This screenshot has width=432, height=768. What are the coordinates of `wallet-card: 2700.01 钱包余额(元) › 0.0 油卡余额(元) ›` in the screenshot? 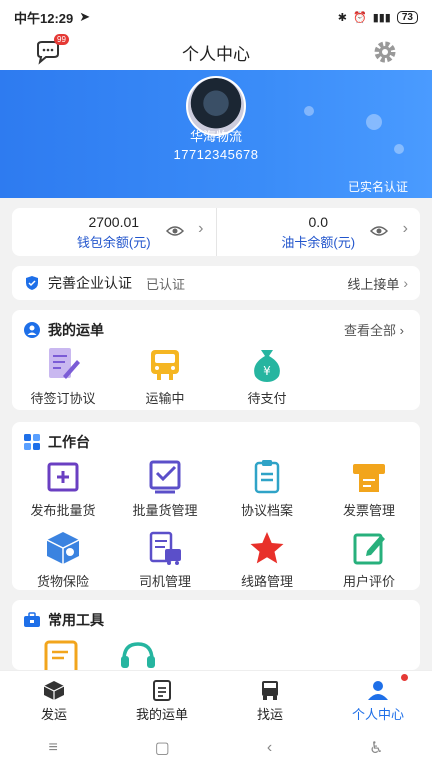 It's located at (216, 232).